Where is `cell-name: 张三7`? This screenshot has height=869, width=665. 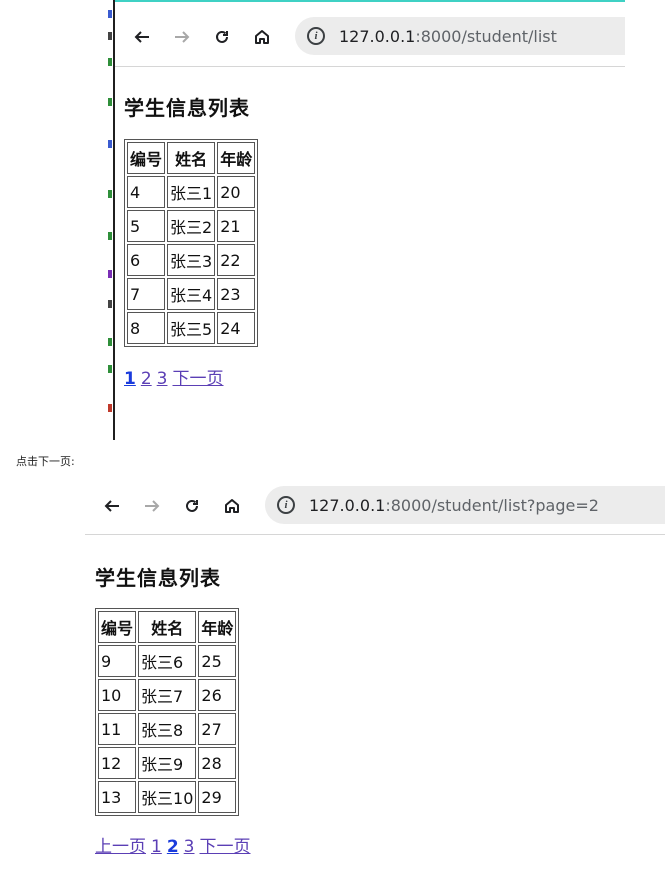 cell-name: 张三7 is located at coordinates (167, 695).